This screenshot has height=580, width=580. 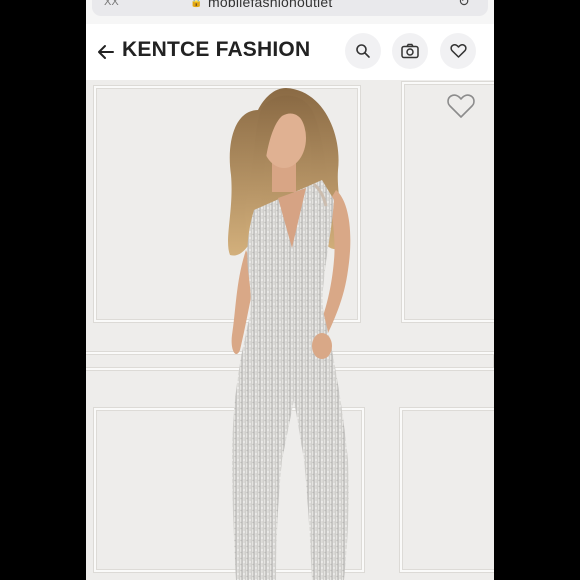 I want to click on browser-url-bar: XX 🔒 mobilefashionoutlet ↻, so click(x=290, y=12).